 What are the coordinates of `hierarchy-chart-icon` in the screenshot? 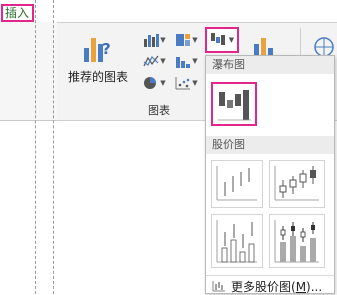 It's located at (183, 40).